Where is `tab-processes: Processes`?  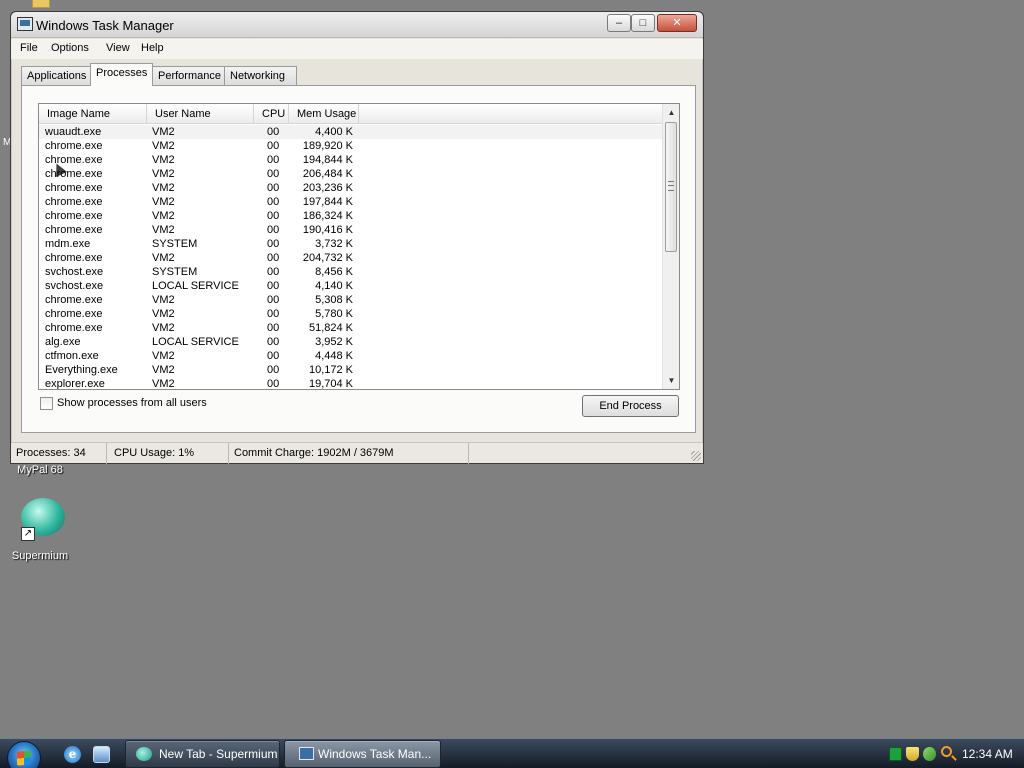
tab-processes: Processes is located at coordinates (121, 74).